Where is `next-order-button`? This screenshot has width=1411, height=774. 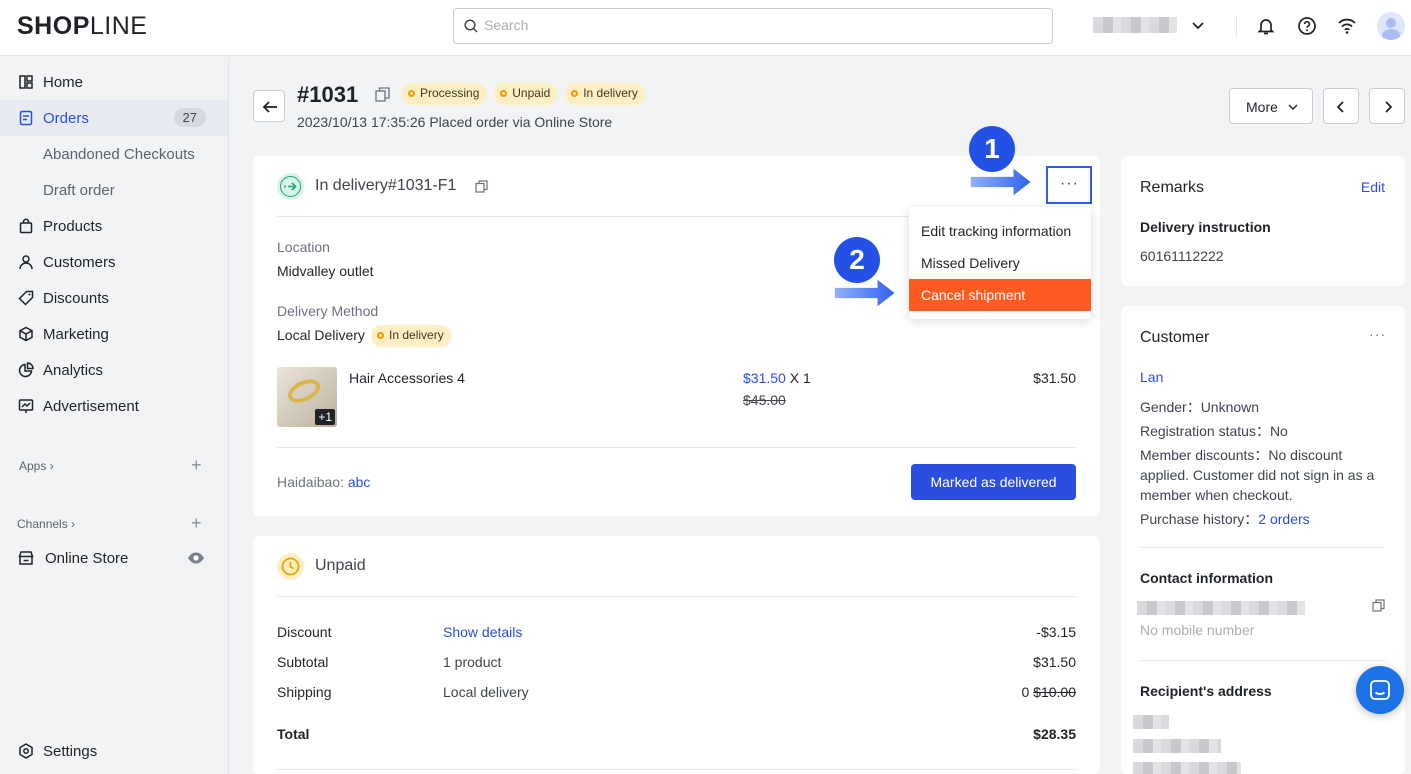
next-order-button is located at coordinates (1387, 106).